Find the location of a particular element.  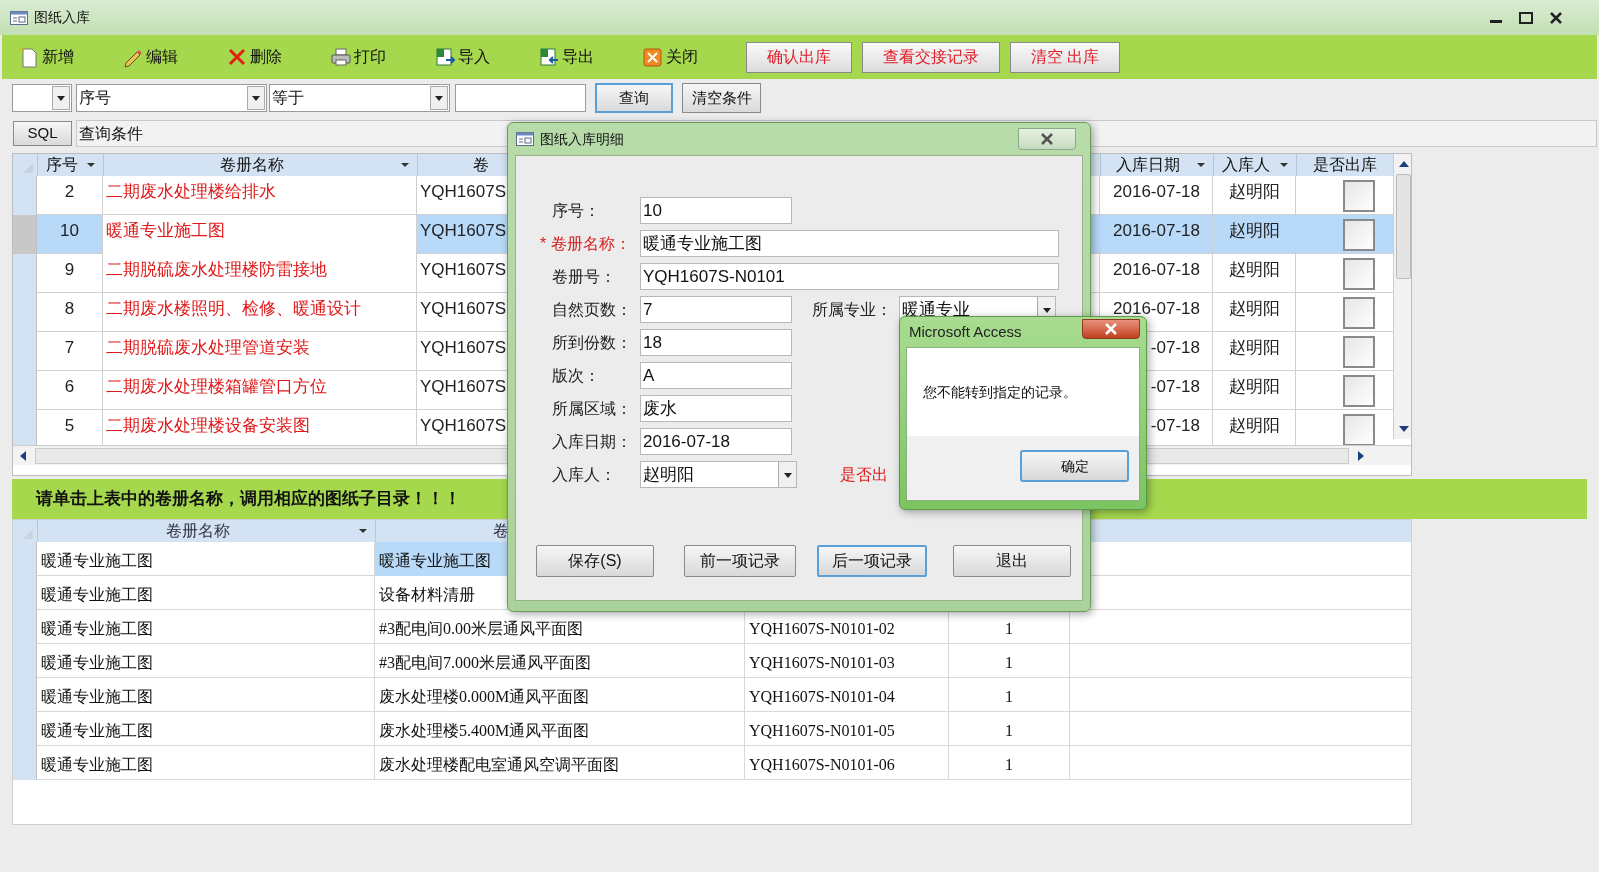

message-text: 您不能转到指定的记录。 is located at coordinates (1000, 392).